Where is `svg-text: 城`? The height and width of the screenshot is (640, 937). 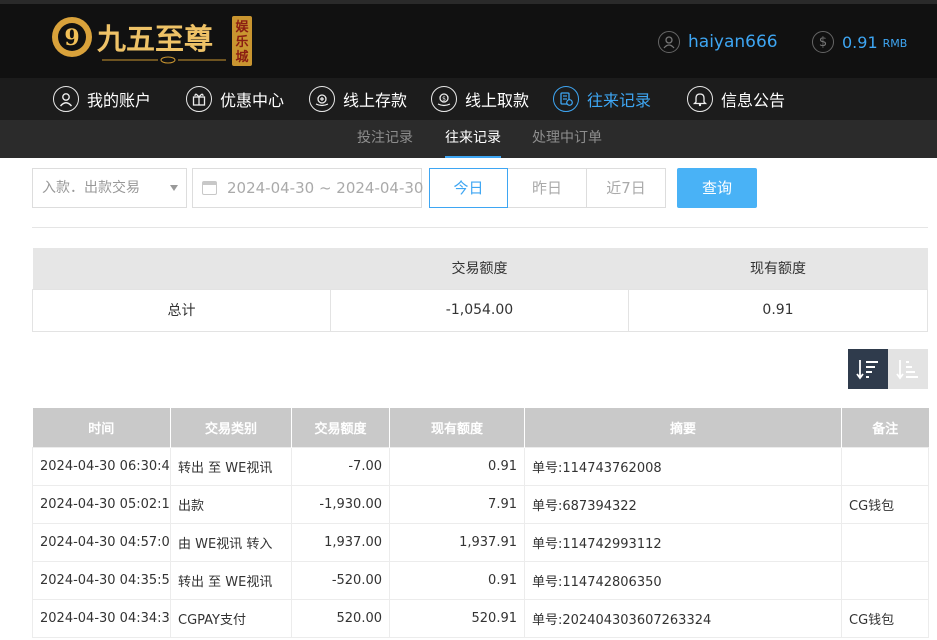 svg-text: 城 is located at coordinates (241, 57).